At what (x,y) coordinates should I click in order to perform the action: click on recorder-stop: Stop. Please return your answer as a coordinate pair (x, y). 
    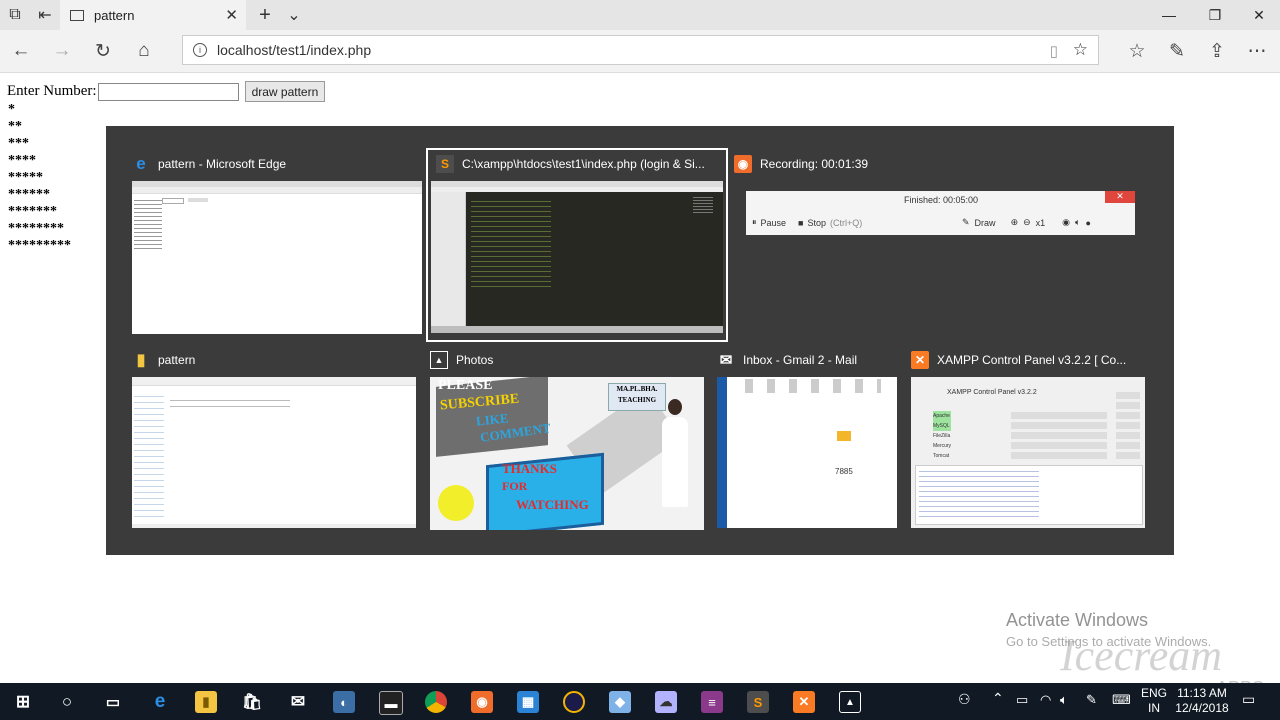
    Looking at the image, I should click on (816, 222).